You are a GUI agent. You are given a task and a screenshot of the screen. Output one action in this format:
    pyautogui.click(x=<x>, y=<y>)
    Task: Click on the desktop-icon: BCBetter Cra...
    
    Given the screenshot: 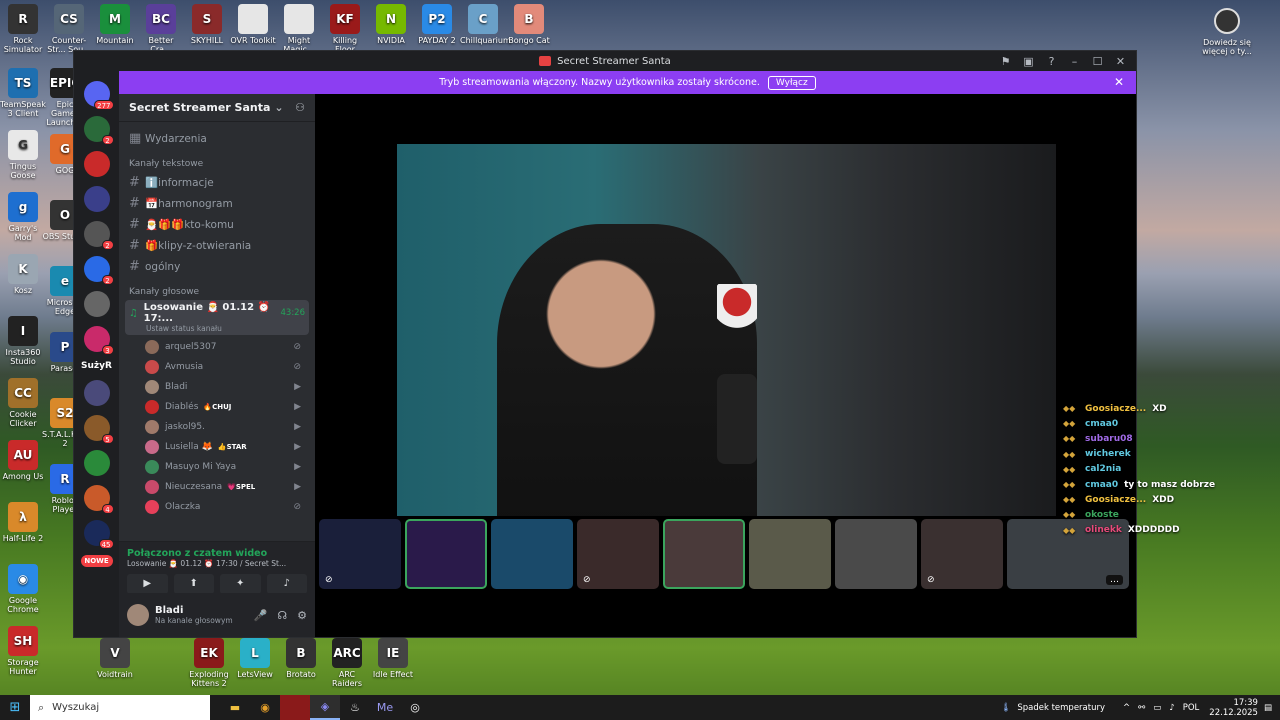 What is the action you would take?
    pyautogui.click(x=161, y=29)
    